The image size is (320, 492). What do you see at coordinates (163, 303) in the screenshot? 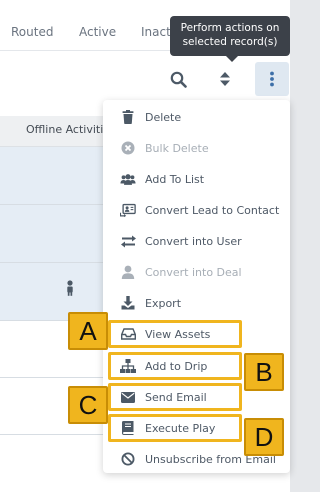
I see `menu-item-label: Export` at bounding box center [163, 303].